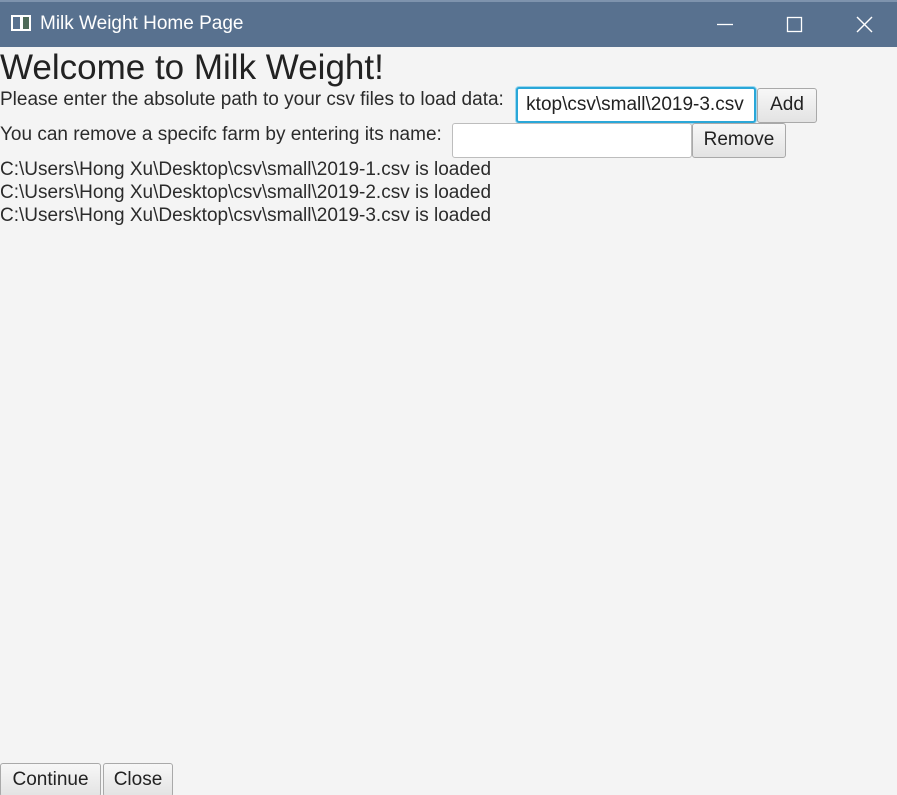  I want to click on close-icon, so click(864, 24).